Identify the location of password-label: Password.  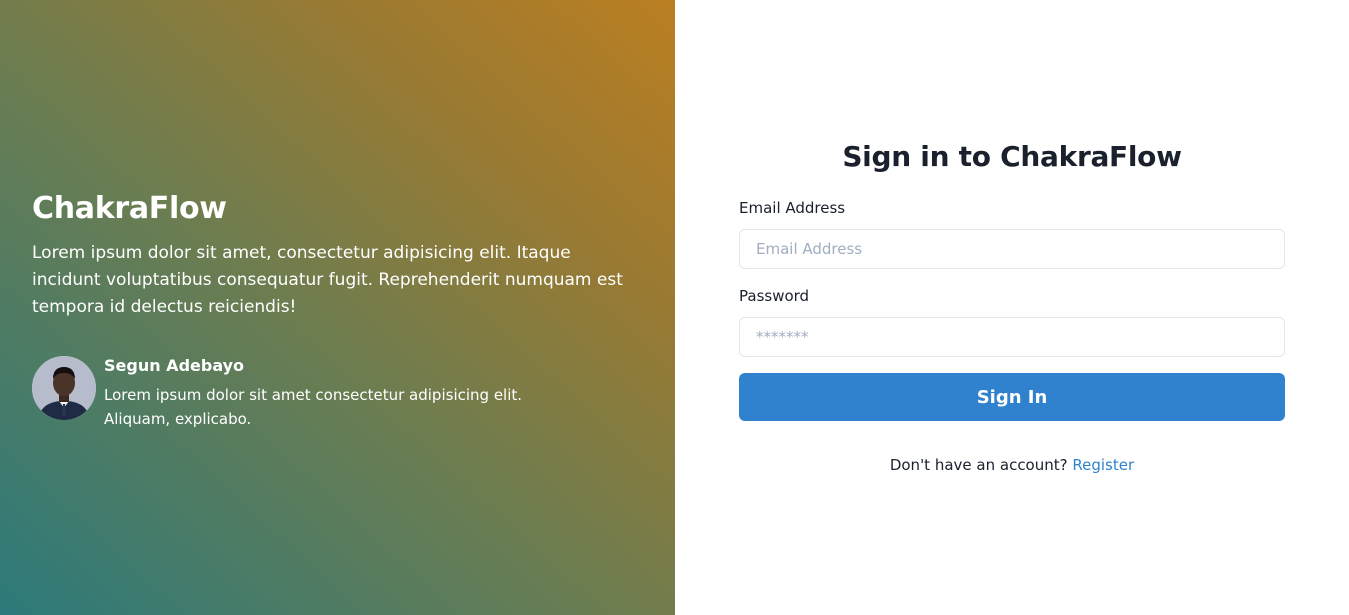
(774, 296).